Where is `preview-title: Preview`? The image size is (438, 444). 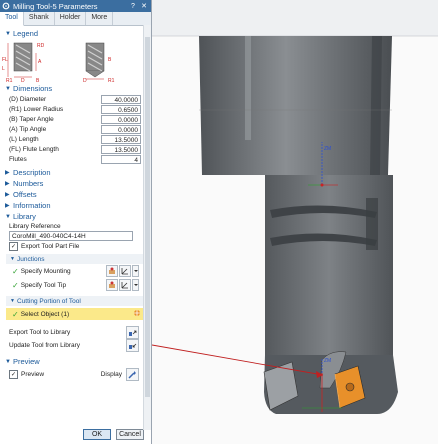
preview-title: Preview is located at coordinates (26, 361).